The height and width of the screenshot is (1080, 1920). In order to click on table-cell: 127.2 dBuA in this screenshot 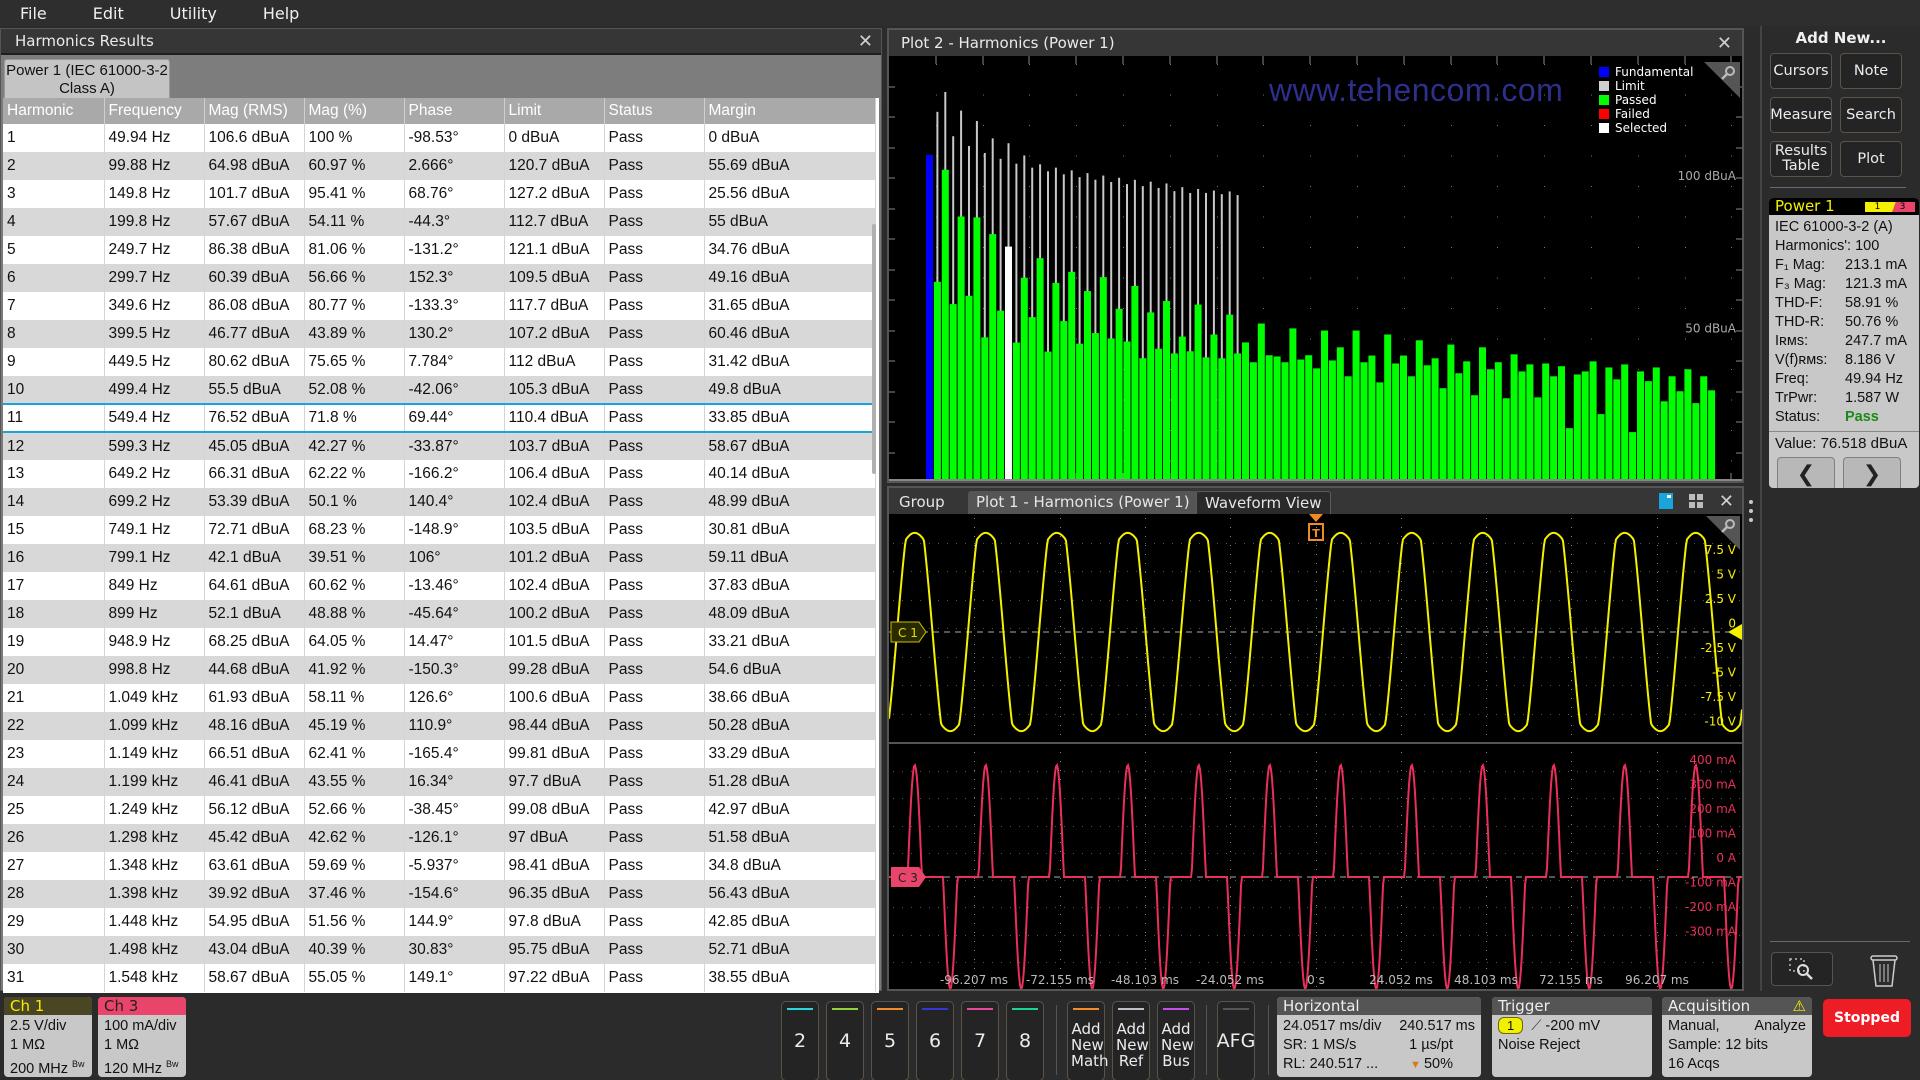, I will do `click(554, 194)`.